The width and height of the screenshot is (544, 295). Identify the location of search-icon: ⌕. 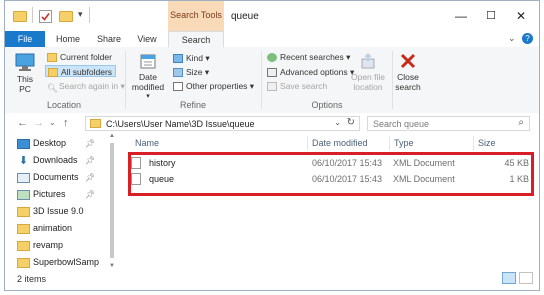
(521, 122).